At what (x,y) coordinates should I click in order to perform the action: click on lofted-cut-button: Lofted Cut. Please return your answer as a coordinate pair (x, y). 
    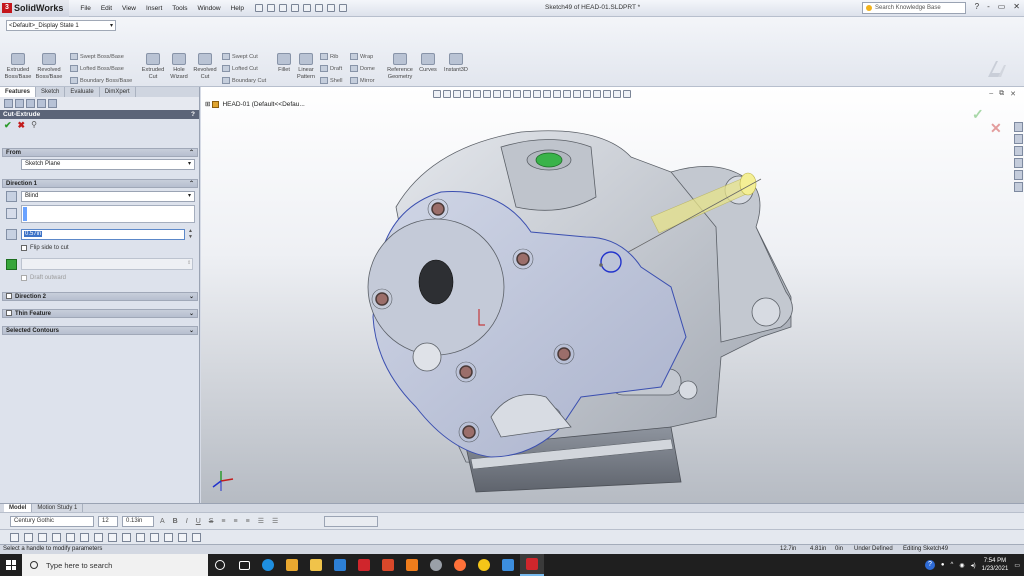
    Looking at the image, I should click on (240, 68).